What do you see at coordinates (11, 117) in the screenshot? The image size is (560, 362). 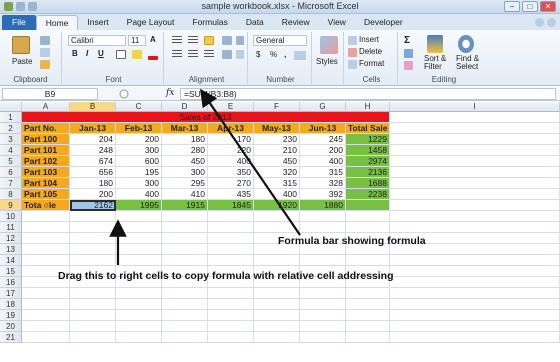 I see `row-header: 1` at bounding box center [11, 117].